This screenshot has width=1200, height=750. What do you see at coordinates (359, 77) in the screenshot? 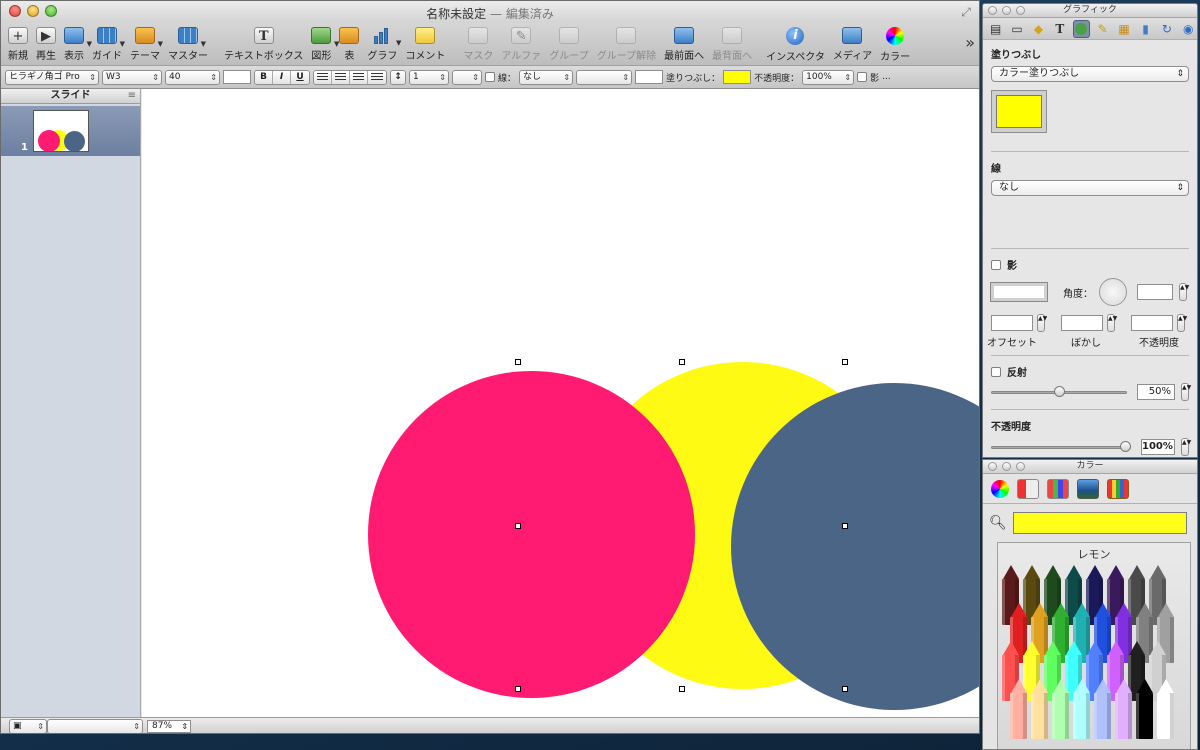
I see `align-right-button` at bounding box center [359, 77].